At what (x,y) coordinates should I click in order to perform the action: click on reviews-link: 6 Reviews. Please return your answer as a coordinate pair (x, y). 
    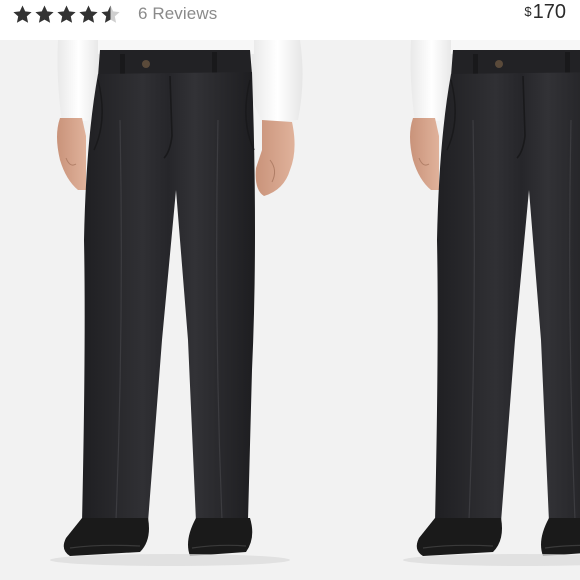
    Looking at the image, I should click on (177, 14).